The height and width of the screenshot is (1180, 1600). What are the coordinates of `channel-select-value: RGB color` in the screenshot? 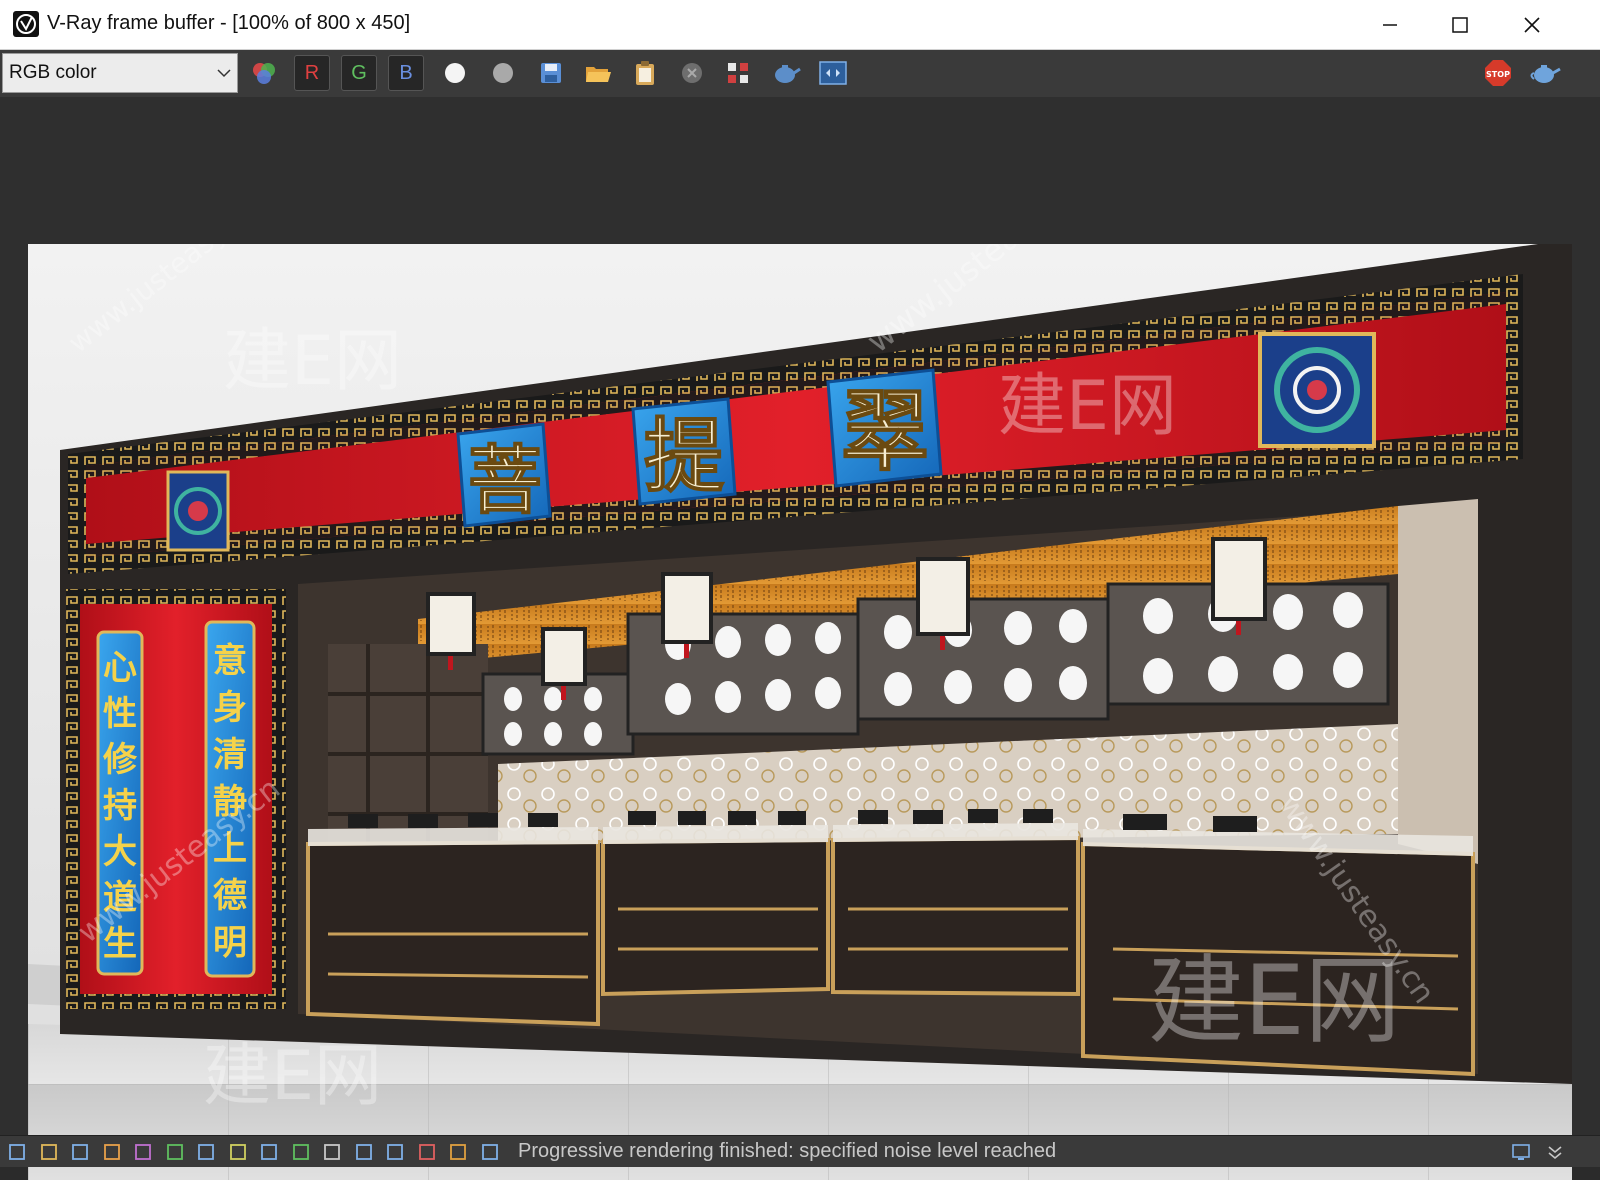 It's located at (53, 72).